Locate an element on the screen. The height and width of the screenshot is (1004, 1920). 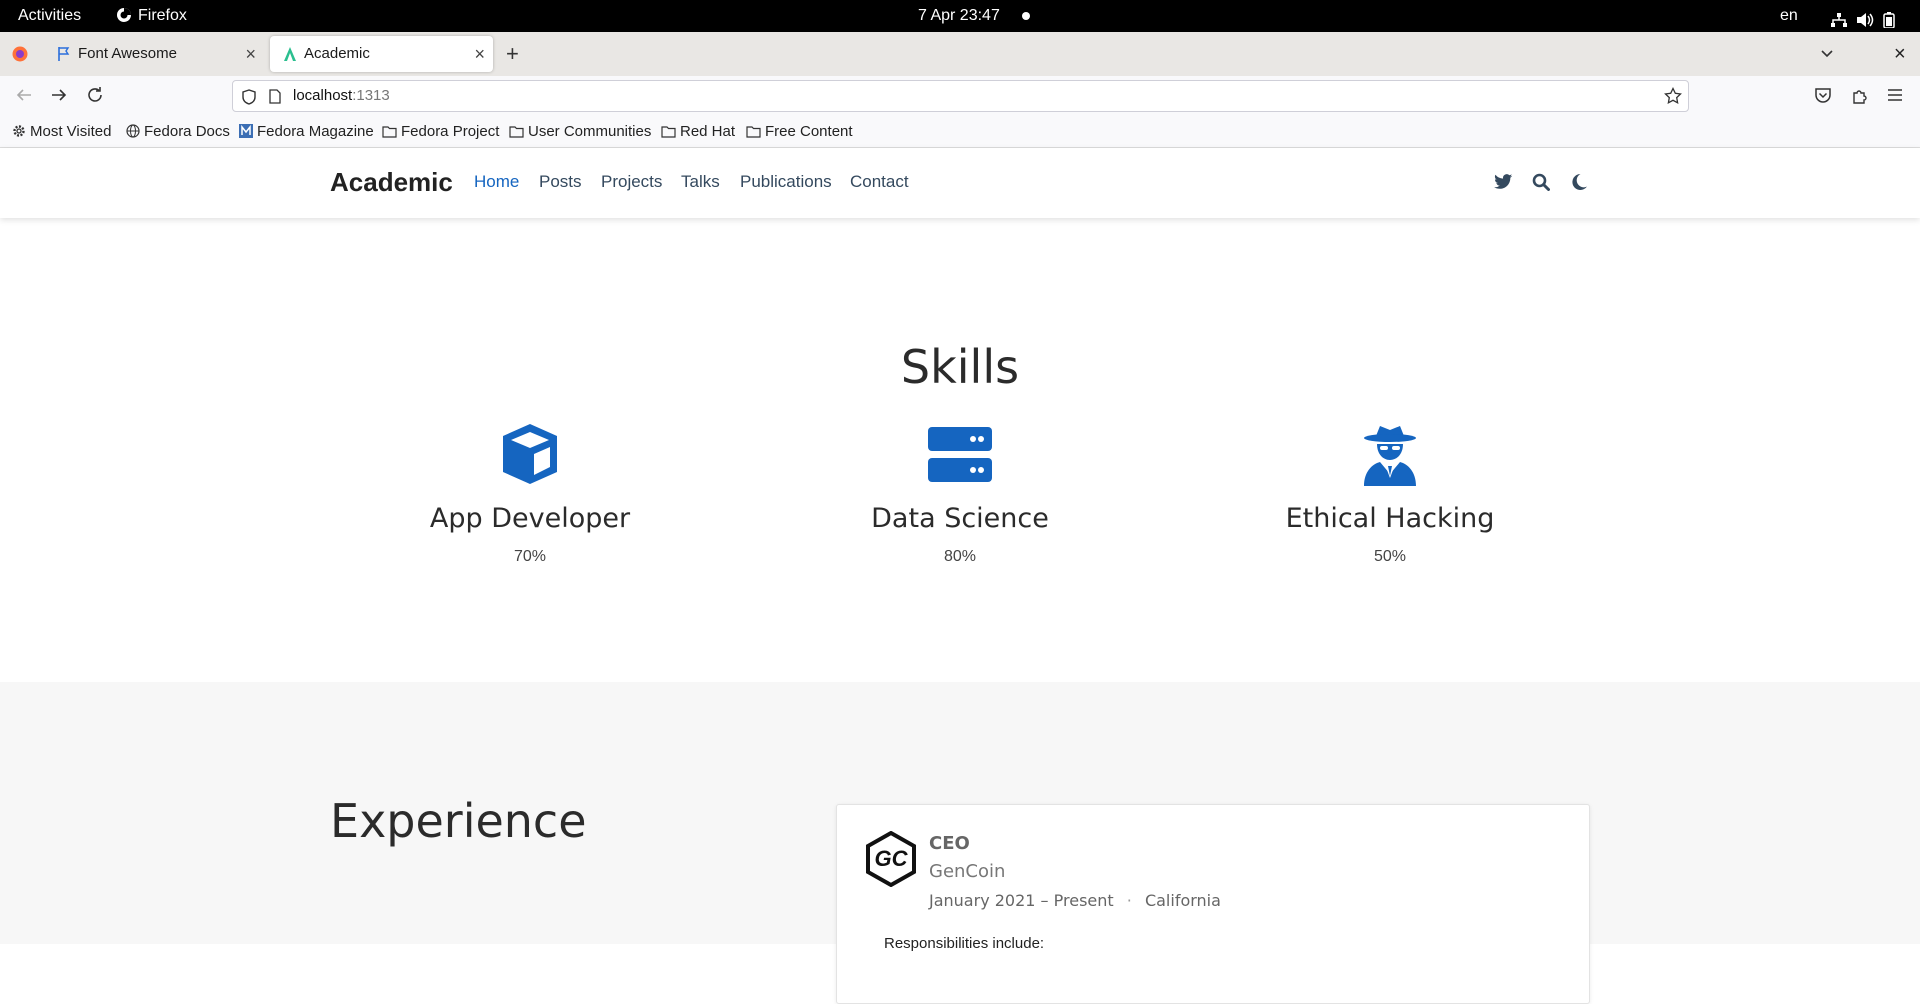
pocket-icon is located at coordinates (1823, 98).